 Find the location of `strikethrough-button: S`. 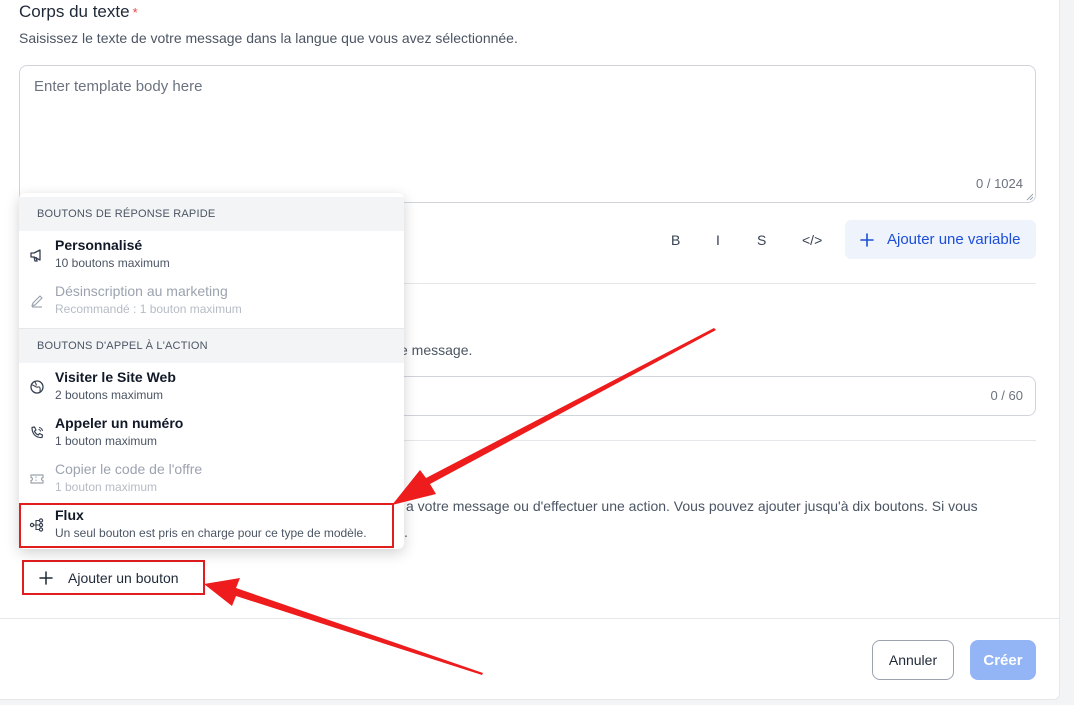

strikethrough-button: S is located at coordinates (761, 240).